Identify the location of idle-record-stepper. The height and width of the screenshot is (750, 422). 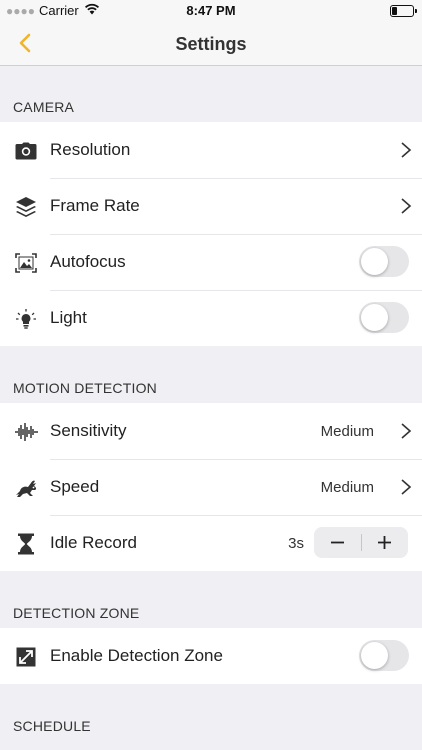
(361, 542).